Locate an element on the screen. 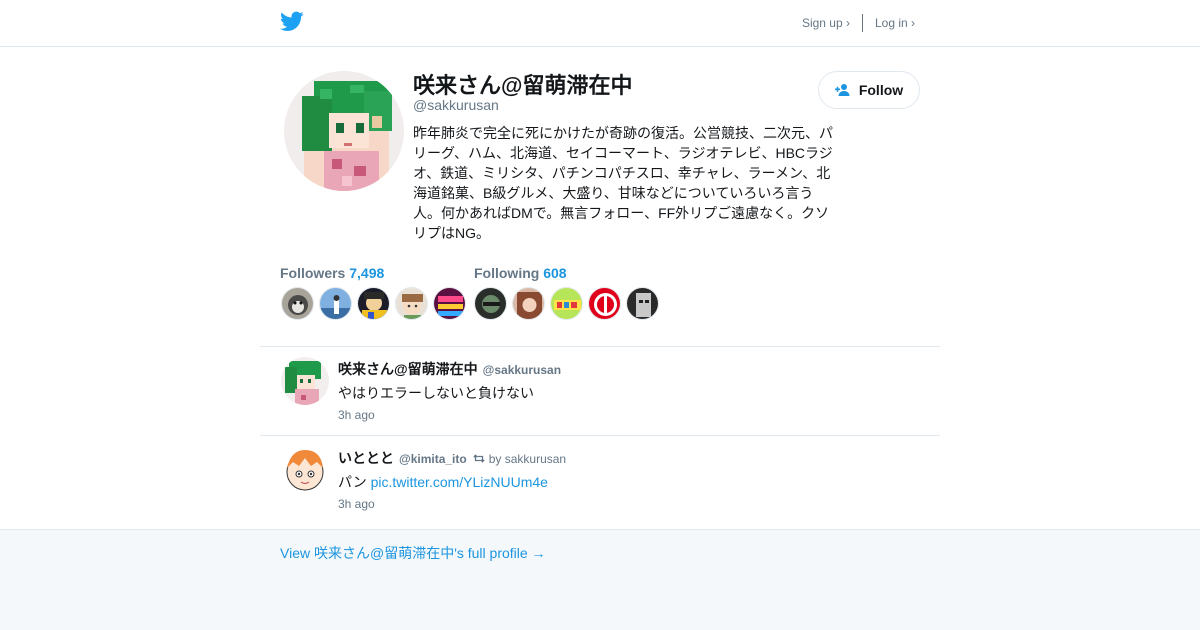 Image resolution: width=1200 pixels, height=630 pixels. nav-divider is located at coordinates (862, 23).